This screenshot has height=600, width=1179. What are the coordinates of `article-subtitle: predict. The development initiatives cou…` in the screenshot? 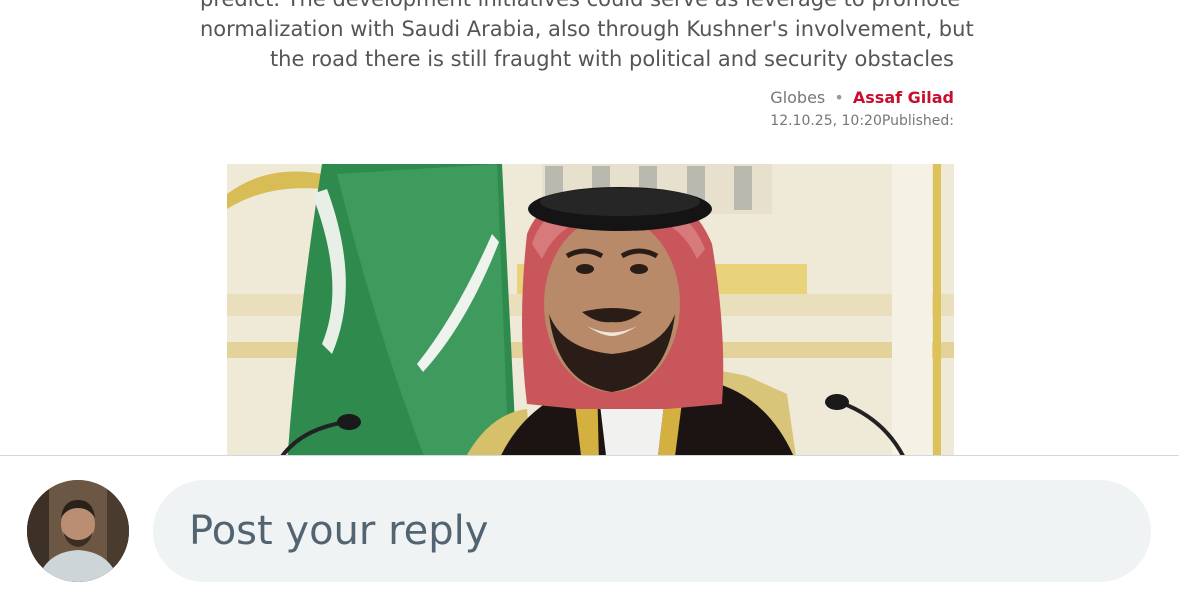 It's located at (587, 37).